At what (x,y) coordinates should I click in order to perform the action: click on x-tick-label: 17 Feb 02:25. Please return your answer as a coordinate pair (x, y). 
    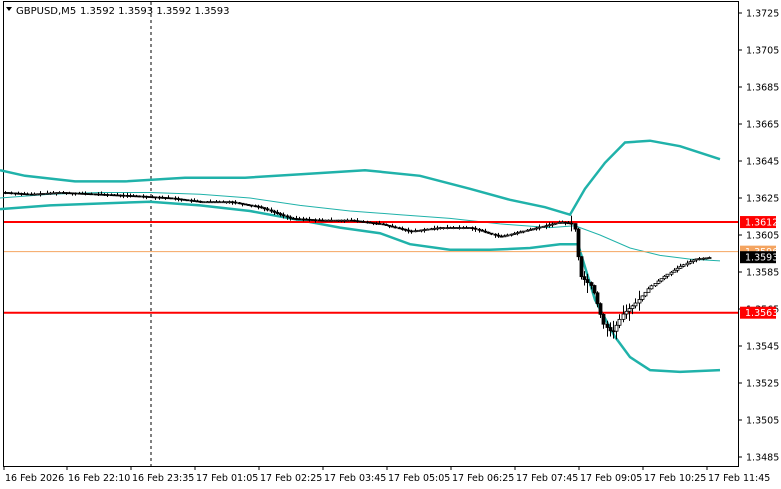
    Looking at the image, I should click on (291, 478).